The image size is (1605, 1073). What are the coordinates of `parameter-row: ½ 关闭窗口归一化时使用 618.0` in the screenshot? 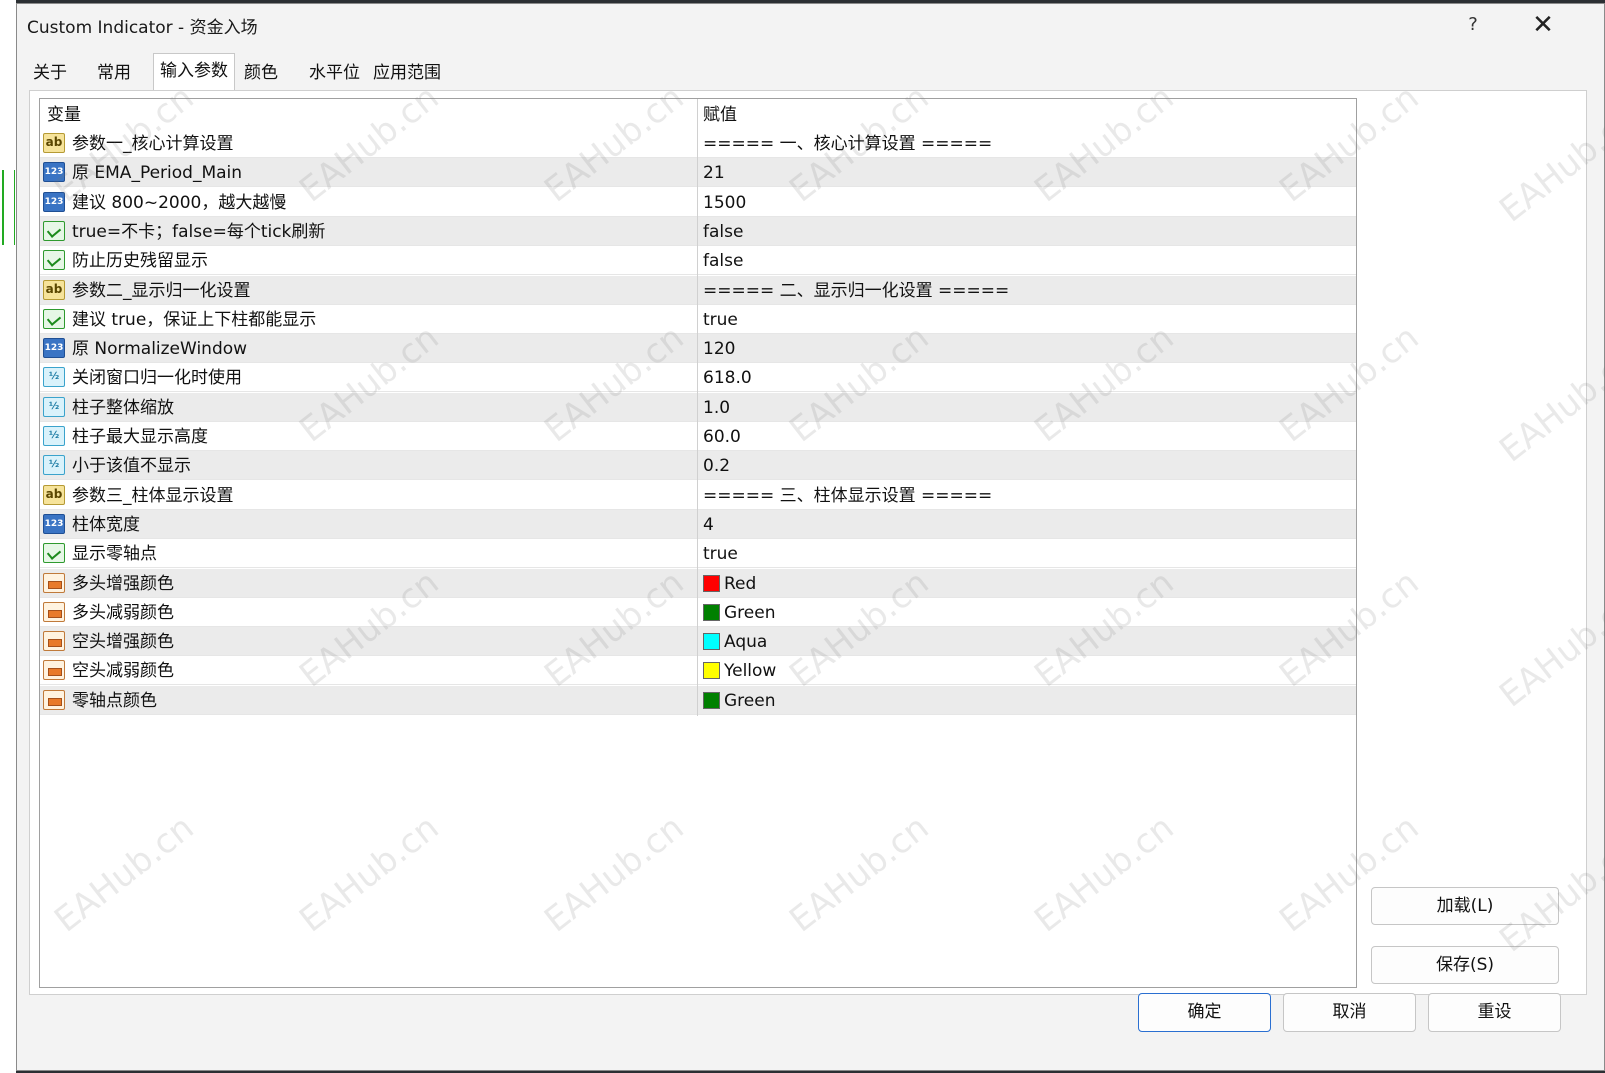 It's located at (698, 378).